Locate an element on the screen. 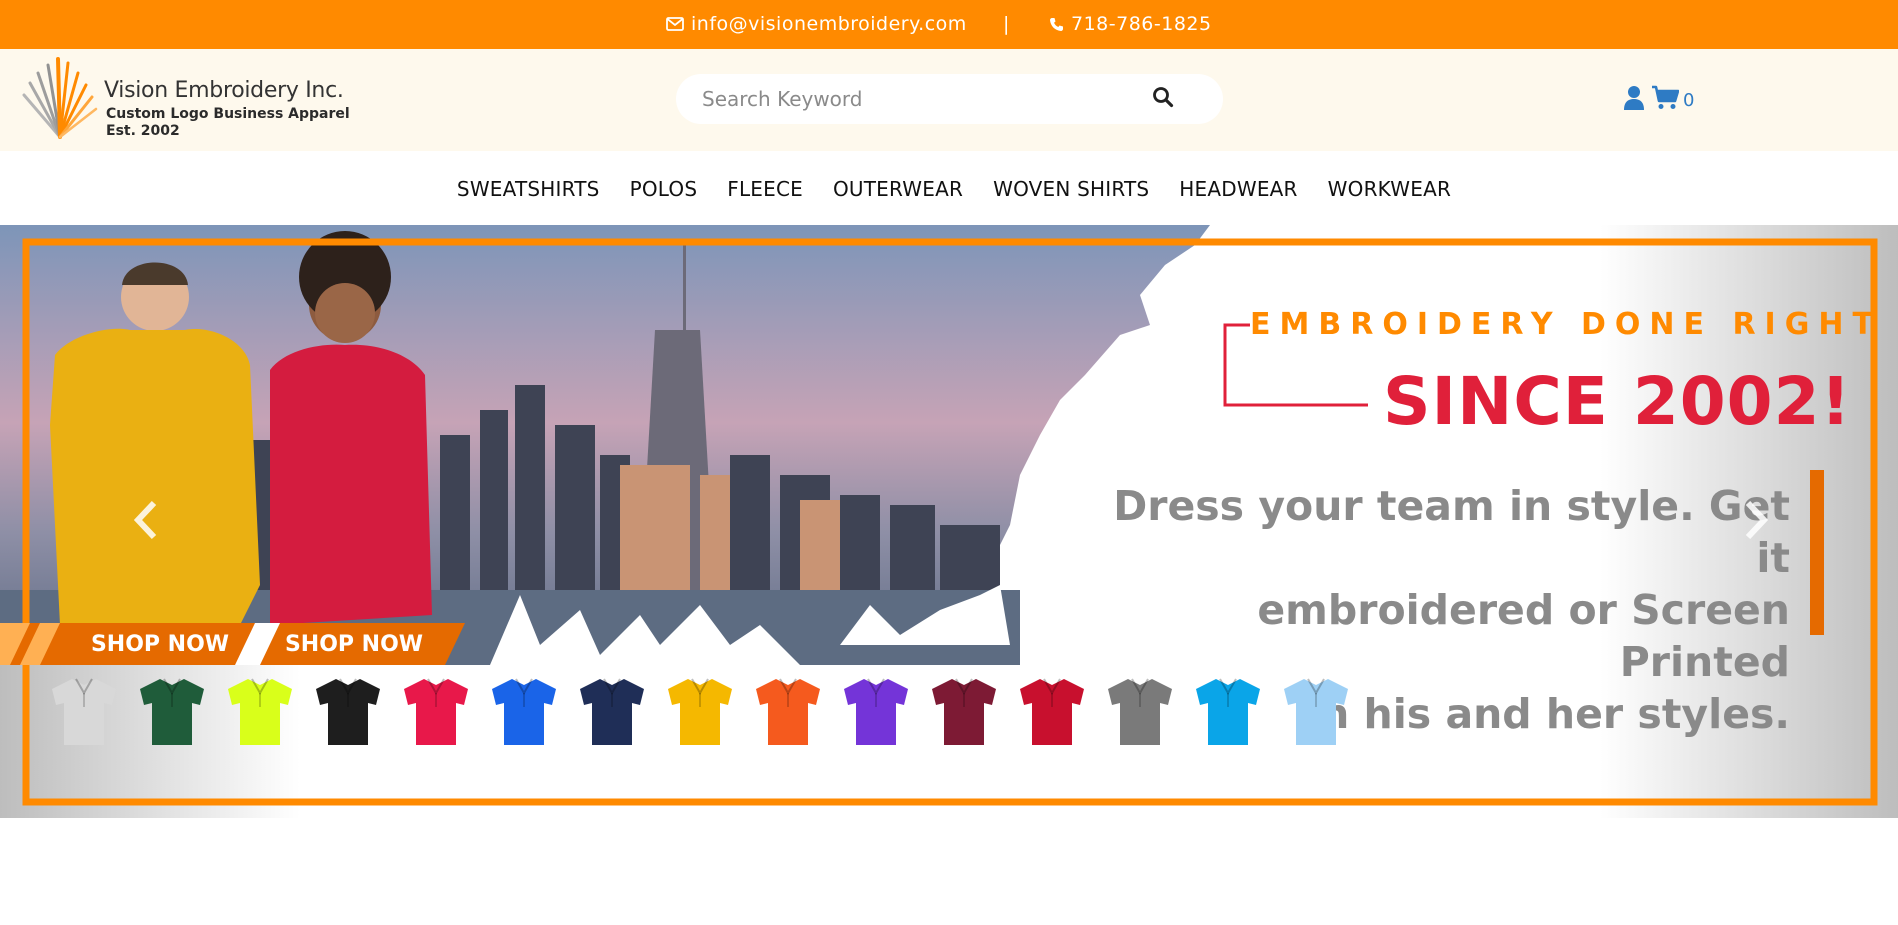 The image size is (1898, 925). chevron-right-icon is located at coordinates (1757, 520).